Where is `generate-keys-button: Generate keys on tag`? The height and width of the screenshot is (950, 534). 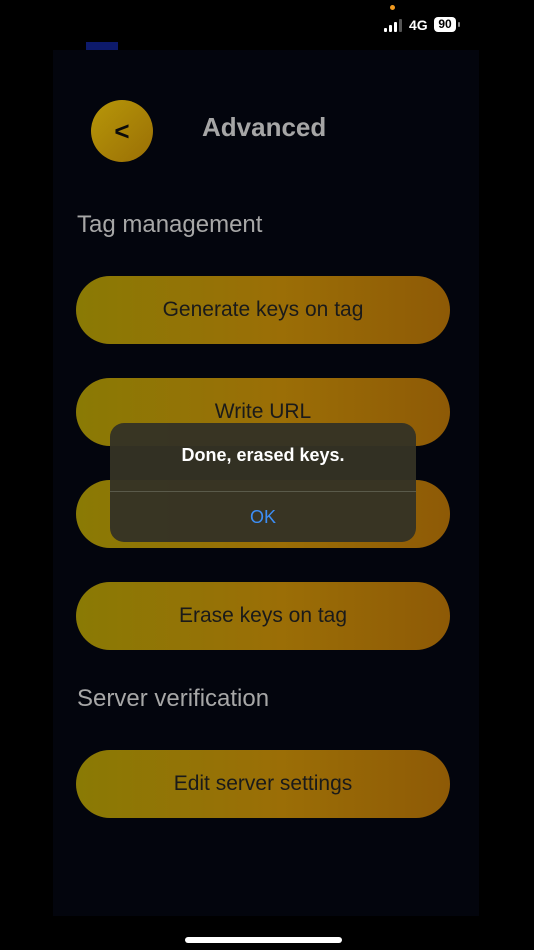
generate-keys-button: Generate keys on tag is located at coordinates (263, 310).